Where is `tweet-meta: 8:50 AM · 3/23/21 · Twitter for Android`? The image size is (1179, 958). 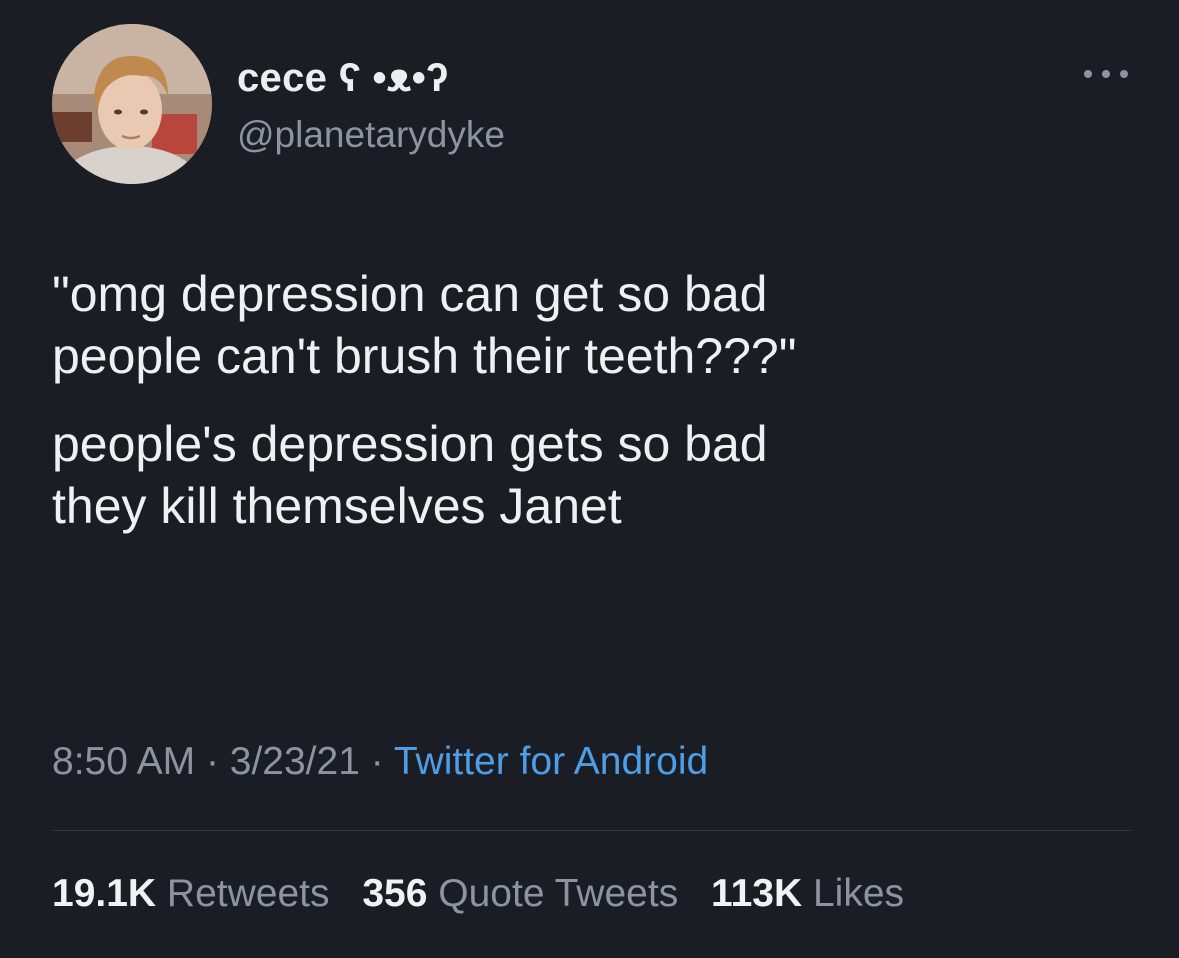
tweet-meta: 8:50 AM · 3/23/21 · Twitter for Android is located at coordinates (380, 762).